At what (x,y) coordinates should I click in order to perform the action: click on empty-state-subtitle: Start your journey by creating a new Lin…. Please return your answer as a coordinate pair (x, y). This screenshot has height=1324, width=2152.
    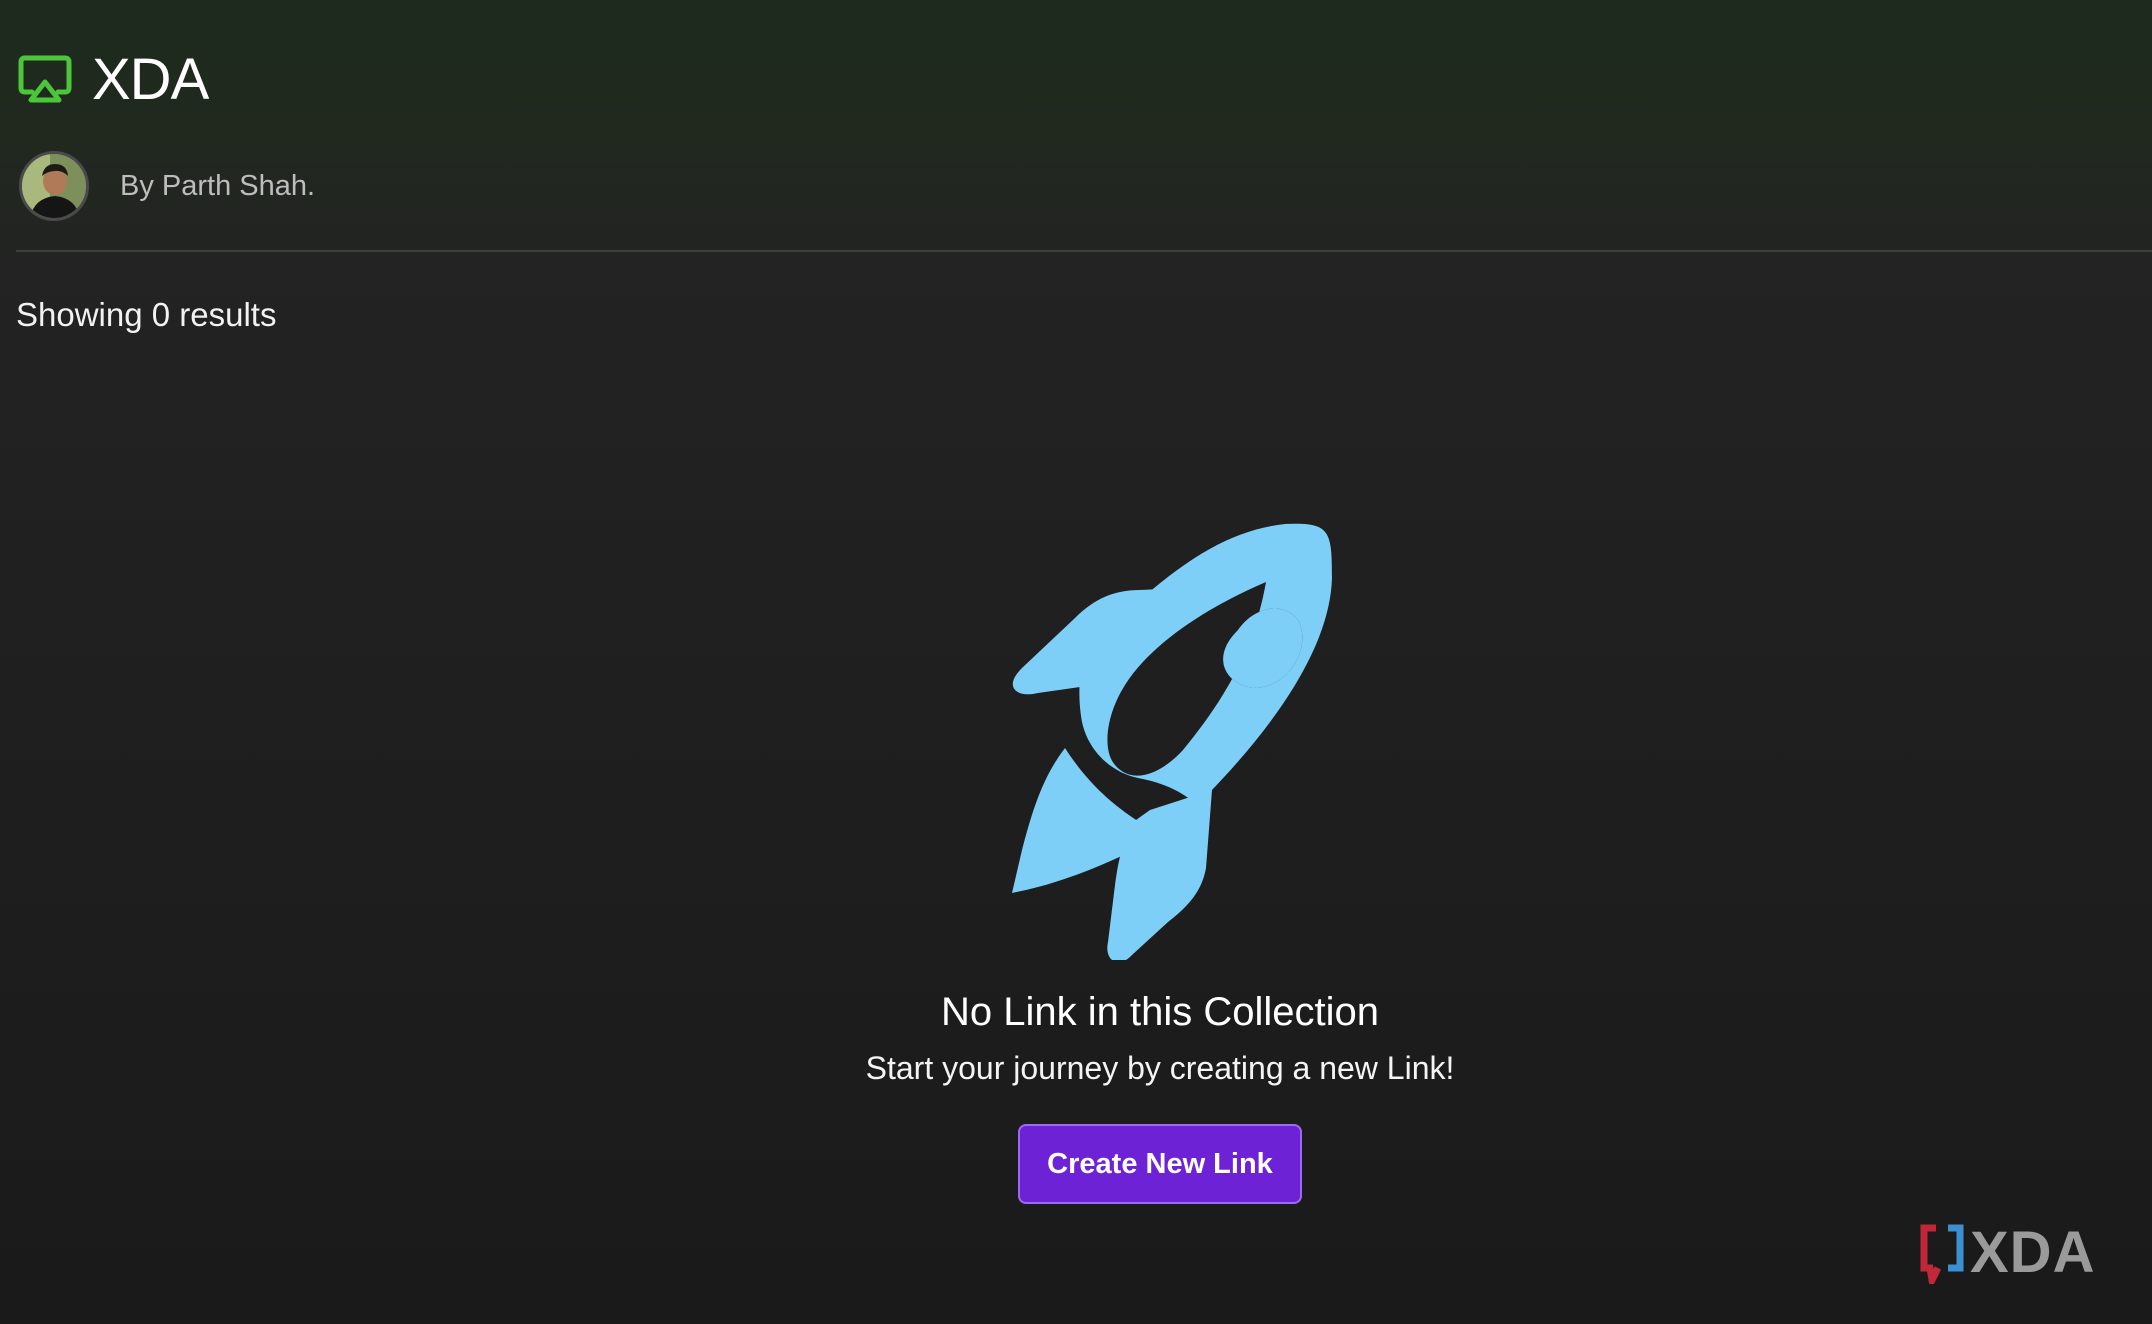
    Looking at the image, I should click on (1160, 1068).